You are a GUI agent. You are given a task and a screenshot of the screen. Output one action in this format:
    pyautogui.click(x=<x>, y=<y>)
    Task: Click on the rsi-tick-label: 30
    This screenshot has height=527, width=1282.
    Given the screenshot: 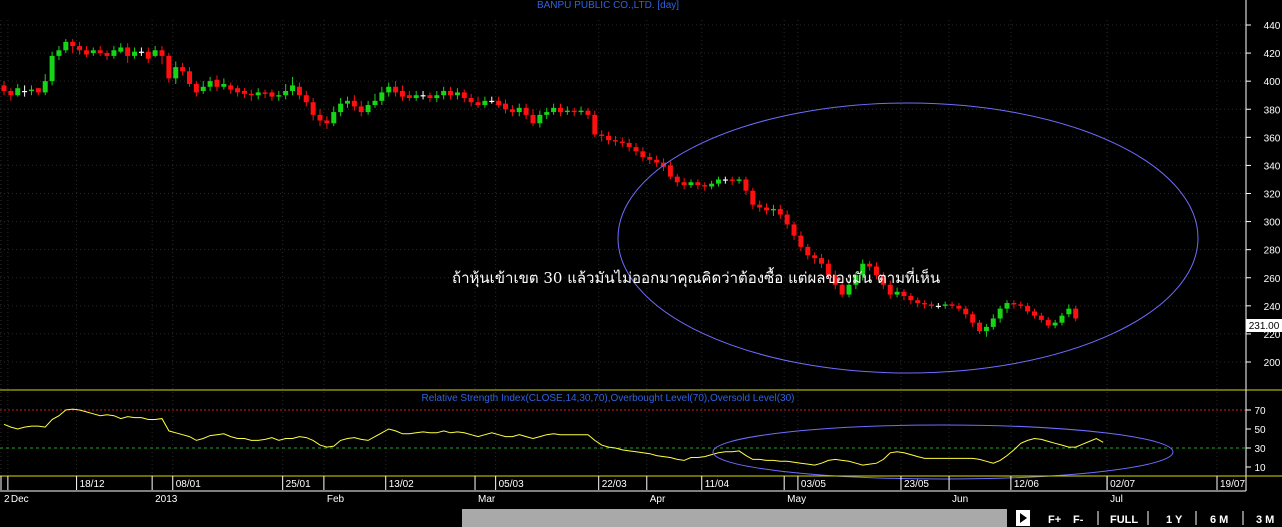 What is the action you would take?
    pyautogui.click(x=1260, y=449)
    